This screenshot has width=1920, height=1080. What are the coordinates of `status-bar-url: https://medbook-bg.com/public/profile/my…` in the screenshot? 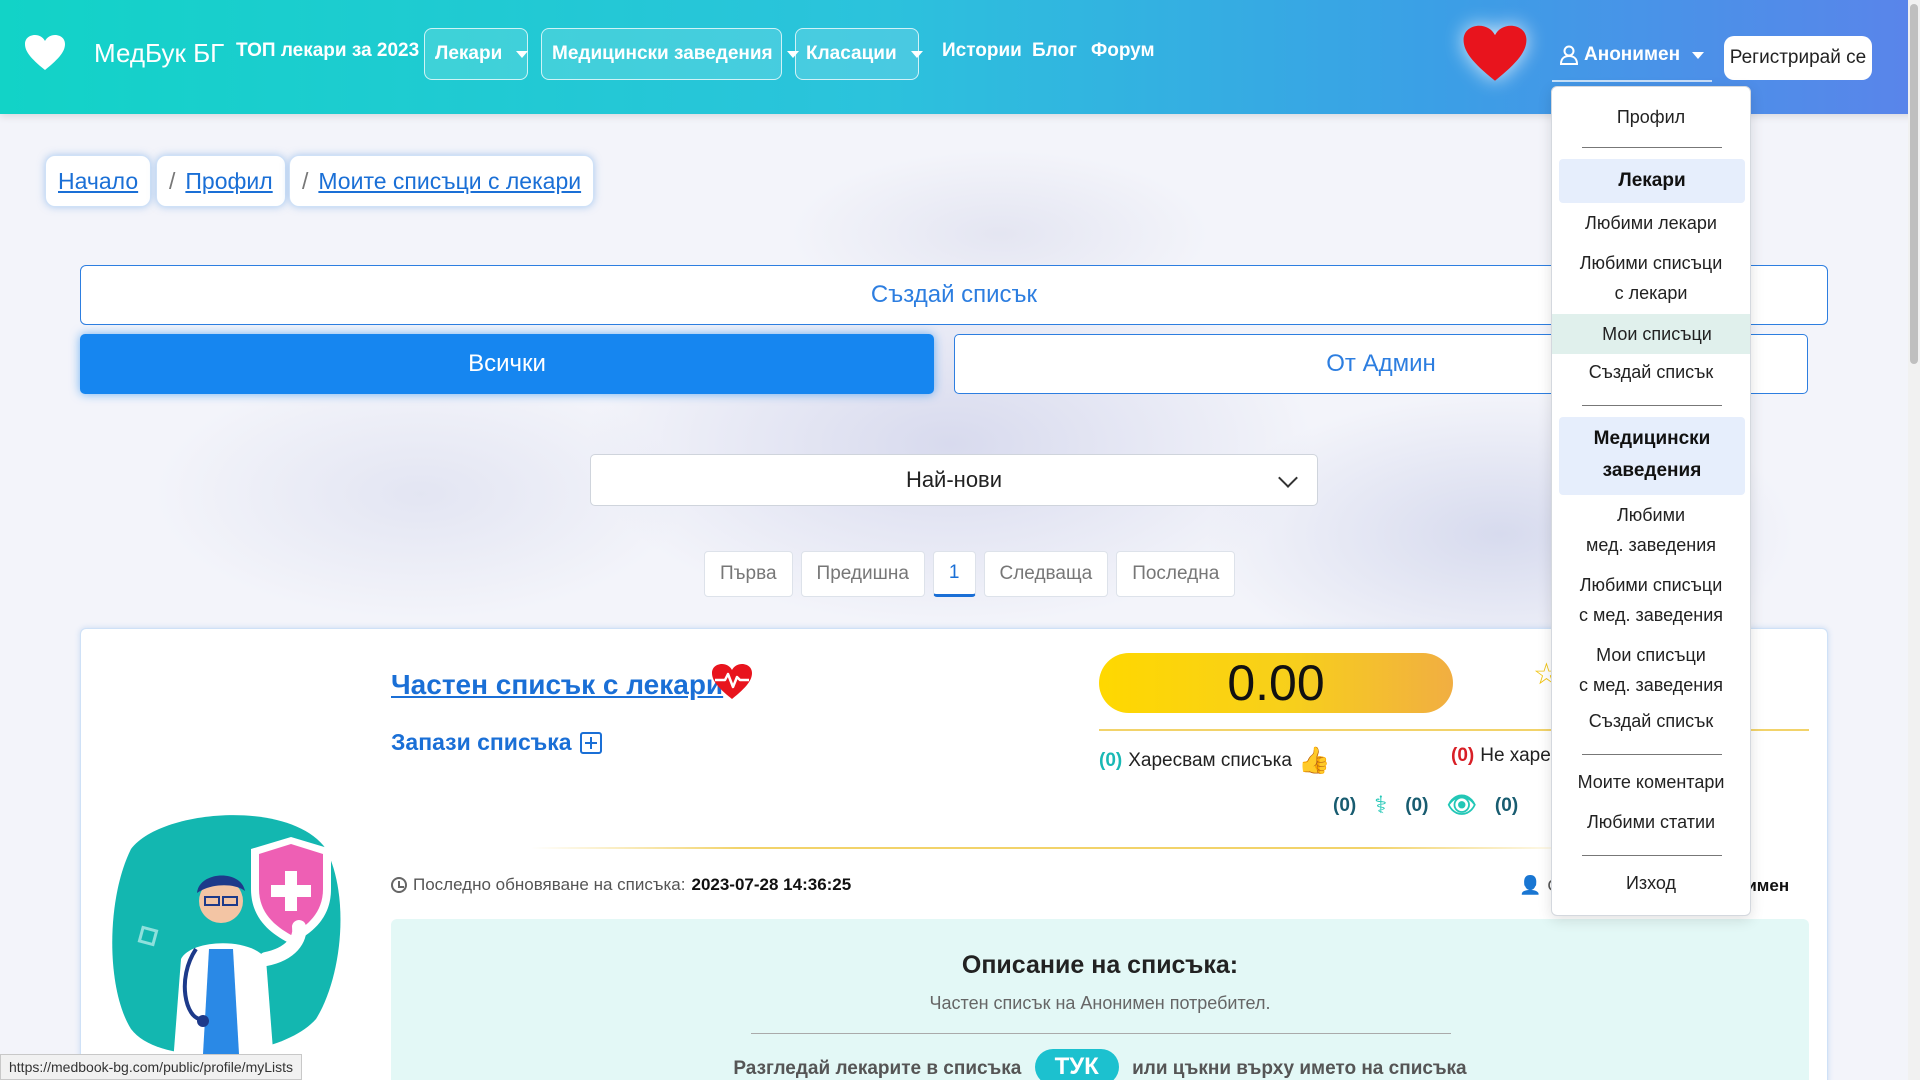 It's located at (151, 1067).